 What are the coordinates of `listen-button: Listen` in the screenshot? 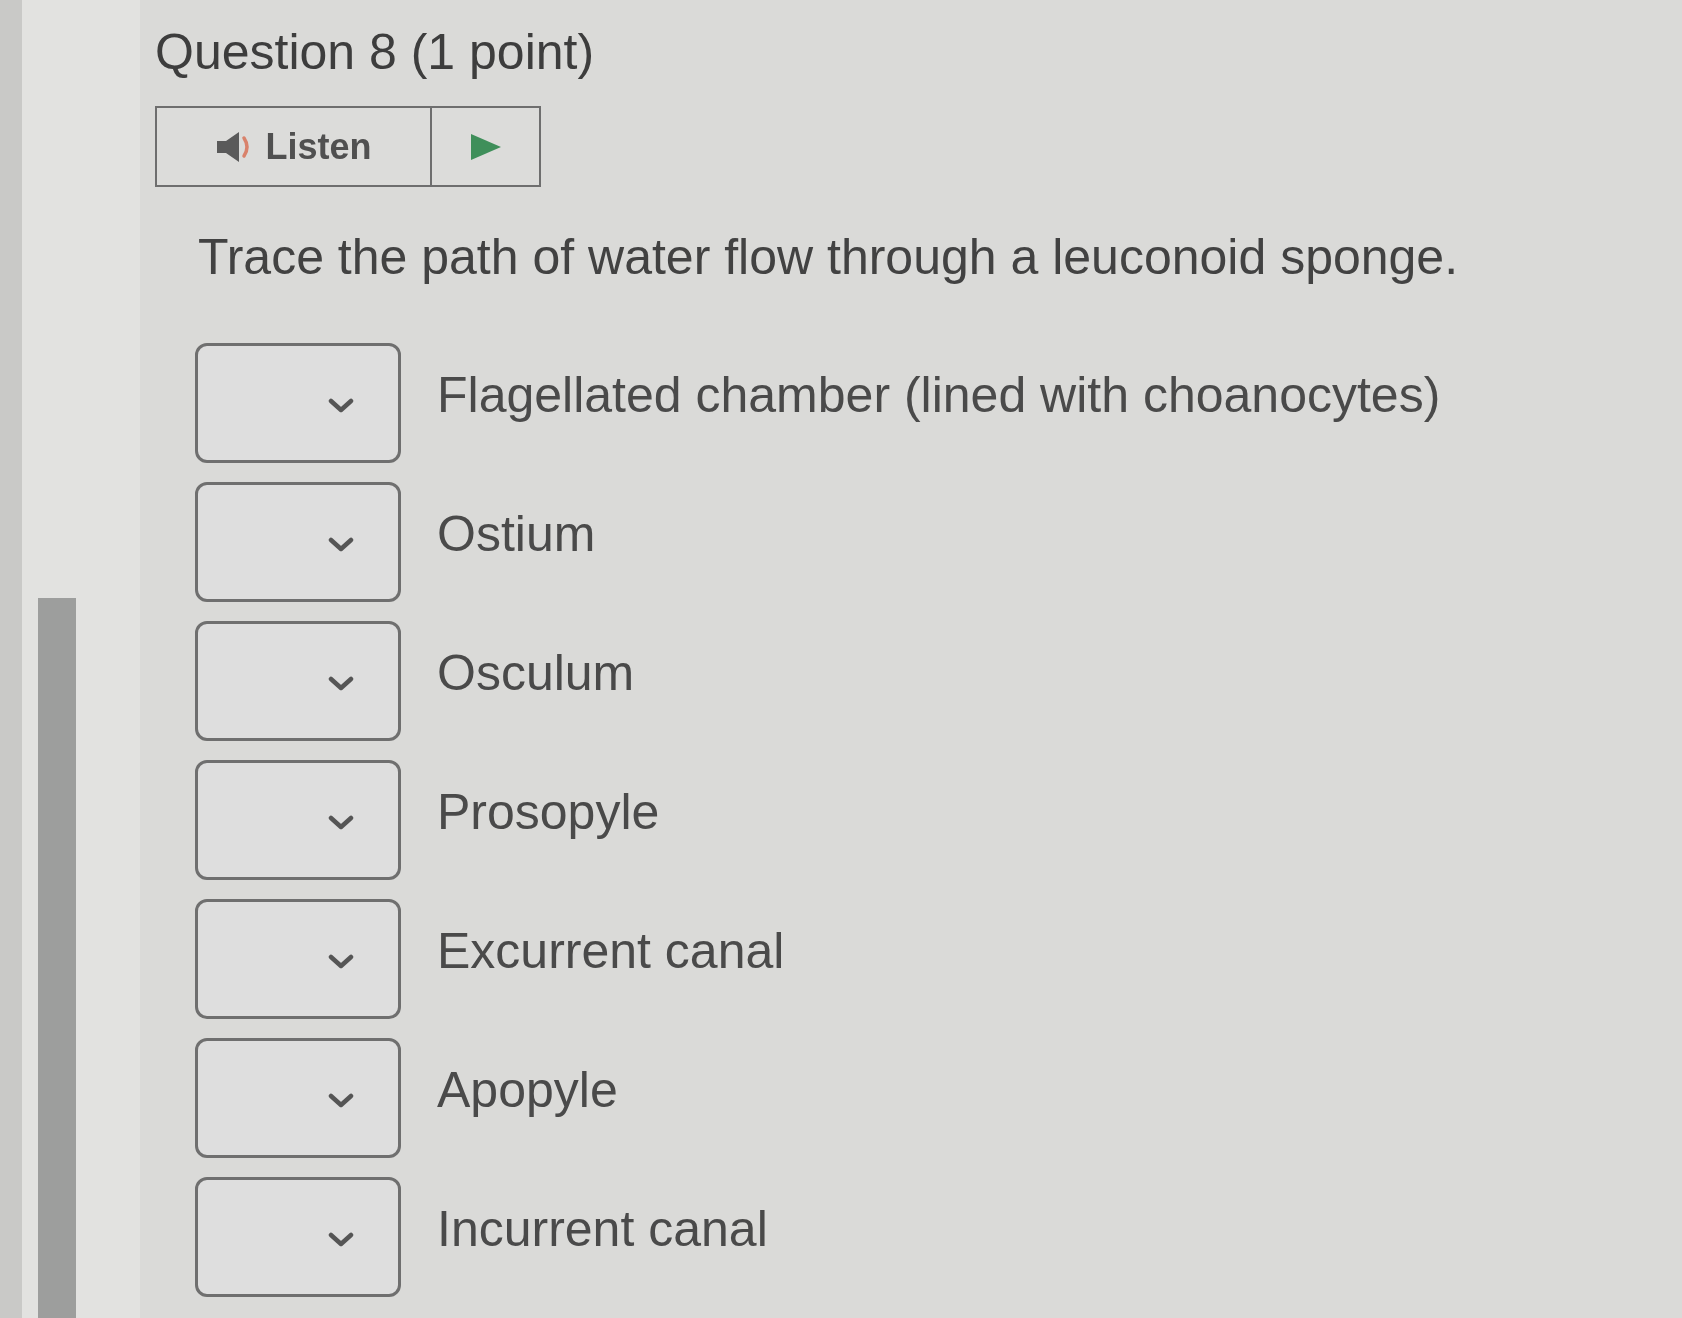 It's located at (294, 146).